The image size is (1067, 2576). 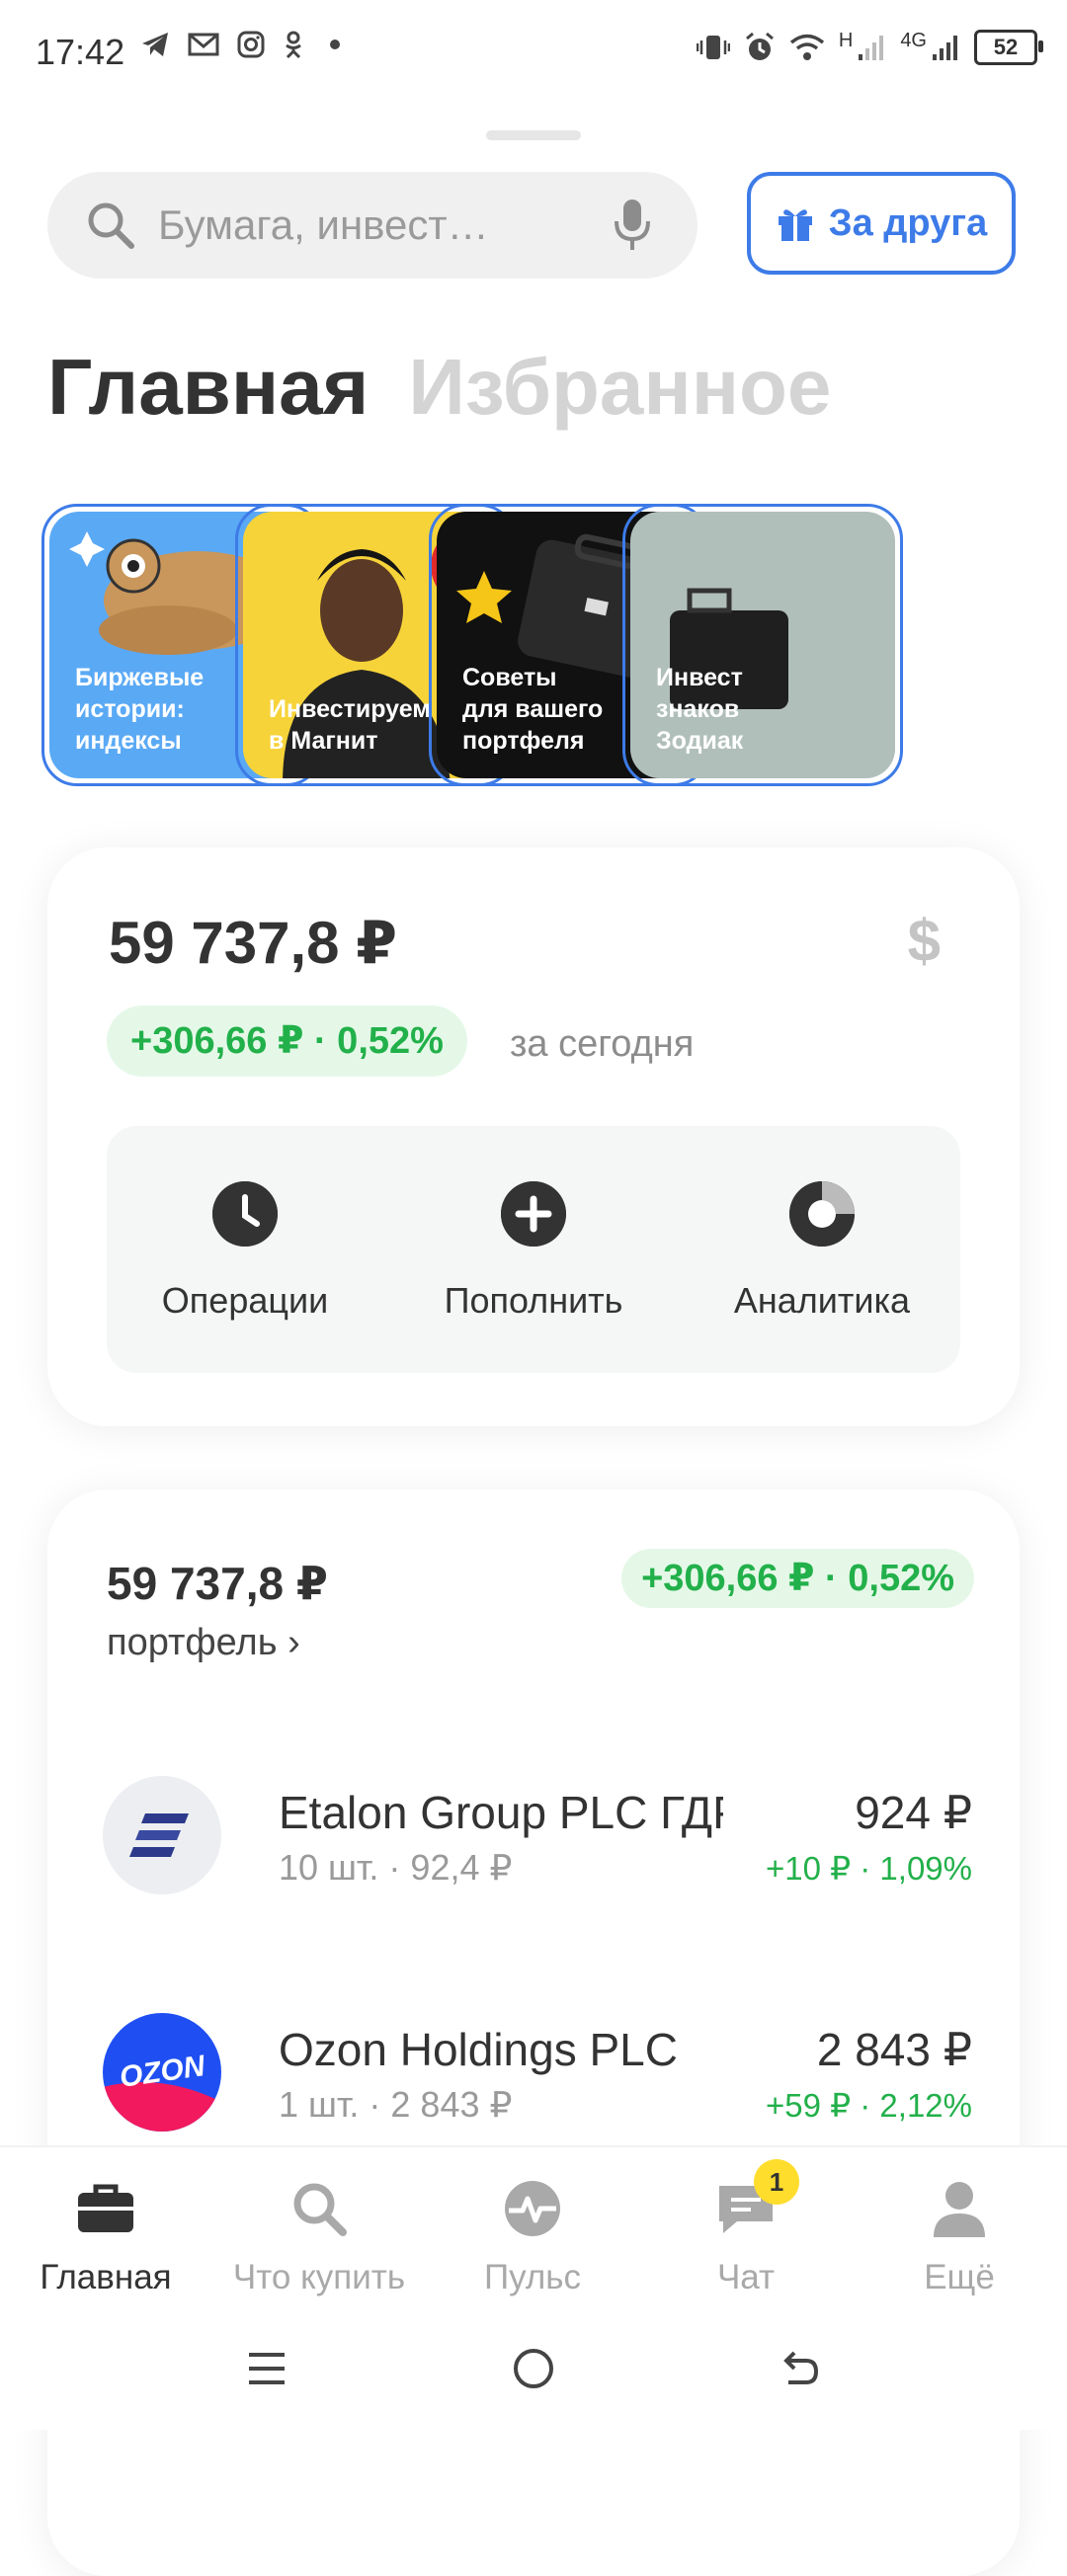 I want to click on nav-home-label: Главная, so click(x=106, y=2277).